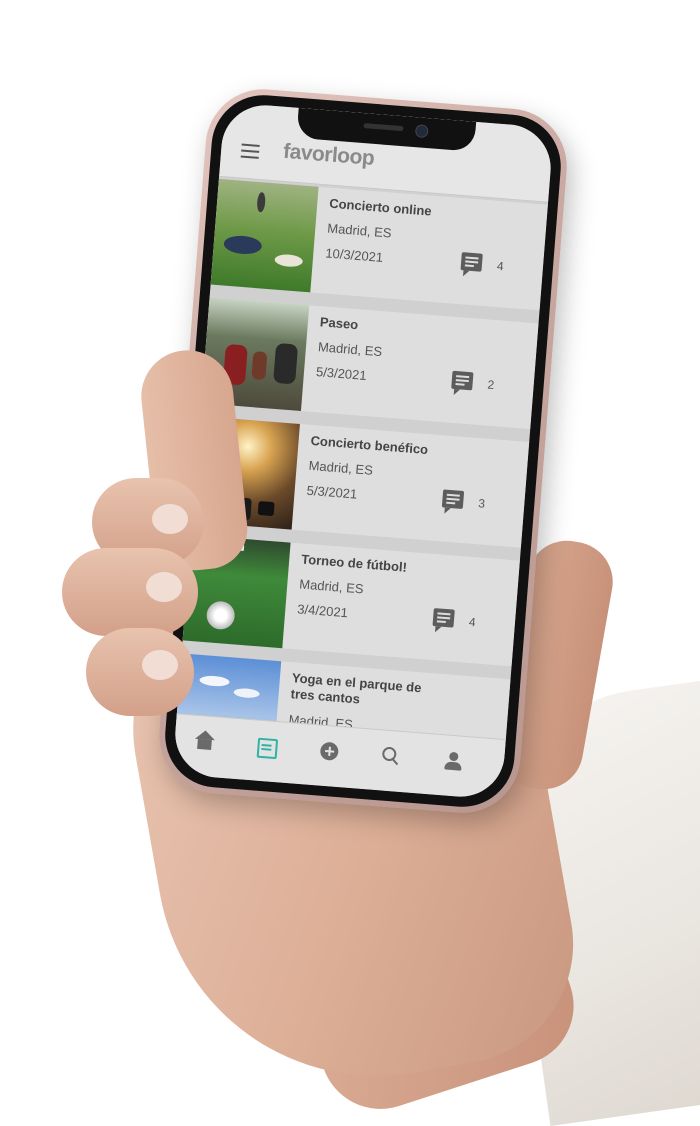 The height and width of the screenshot is (1126, 700). I want to click on add-icon, so click(330, 752).